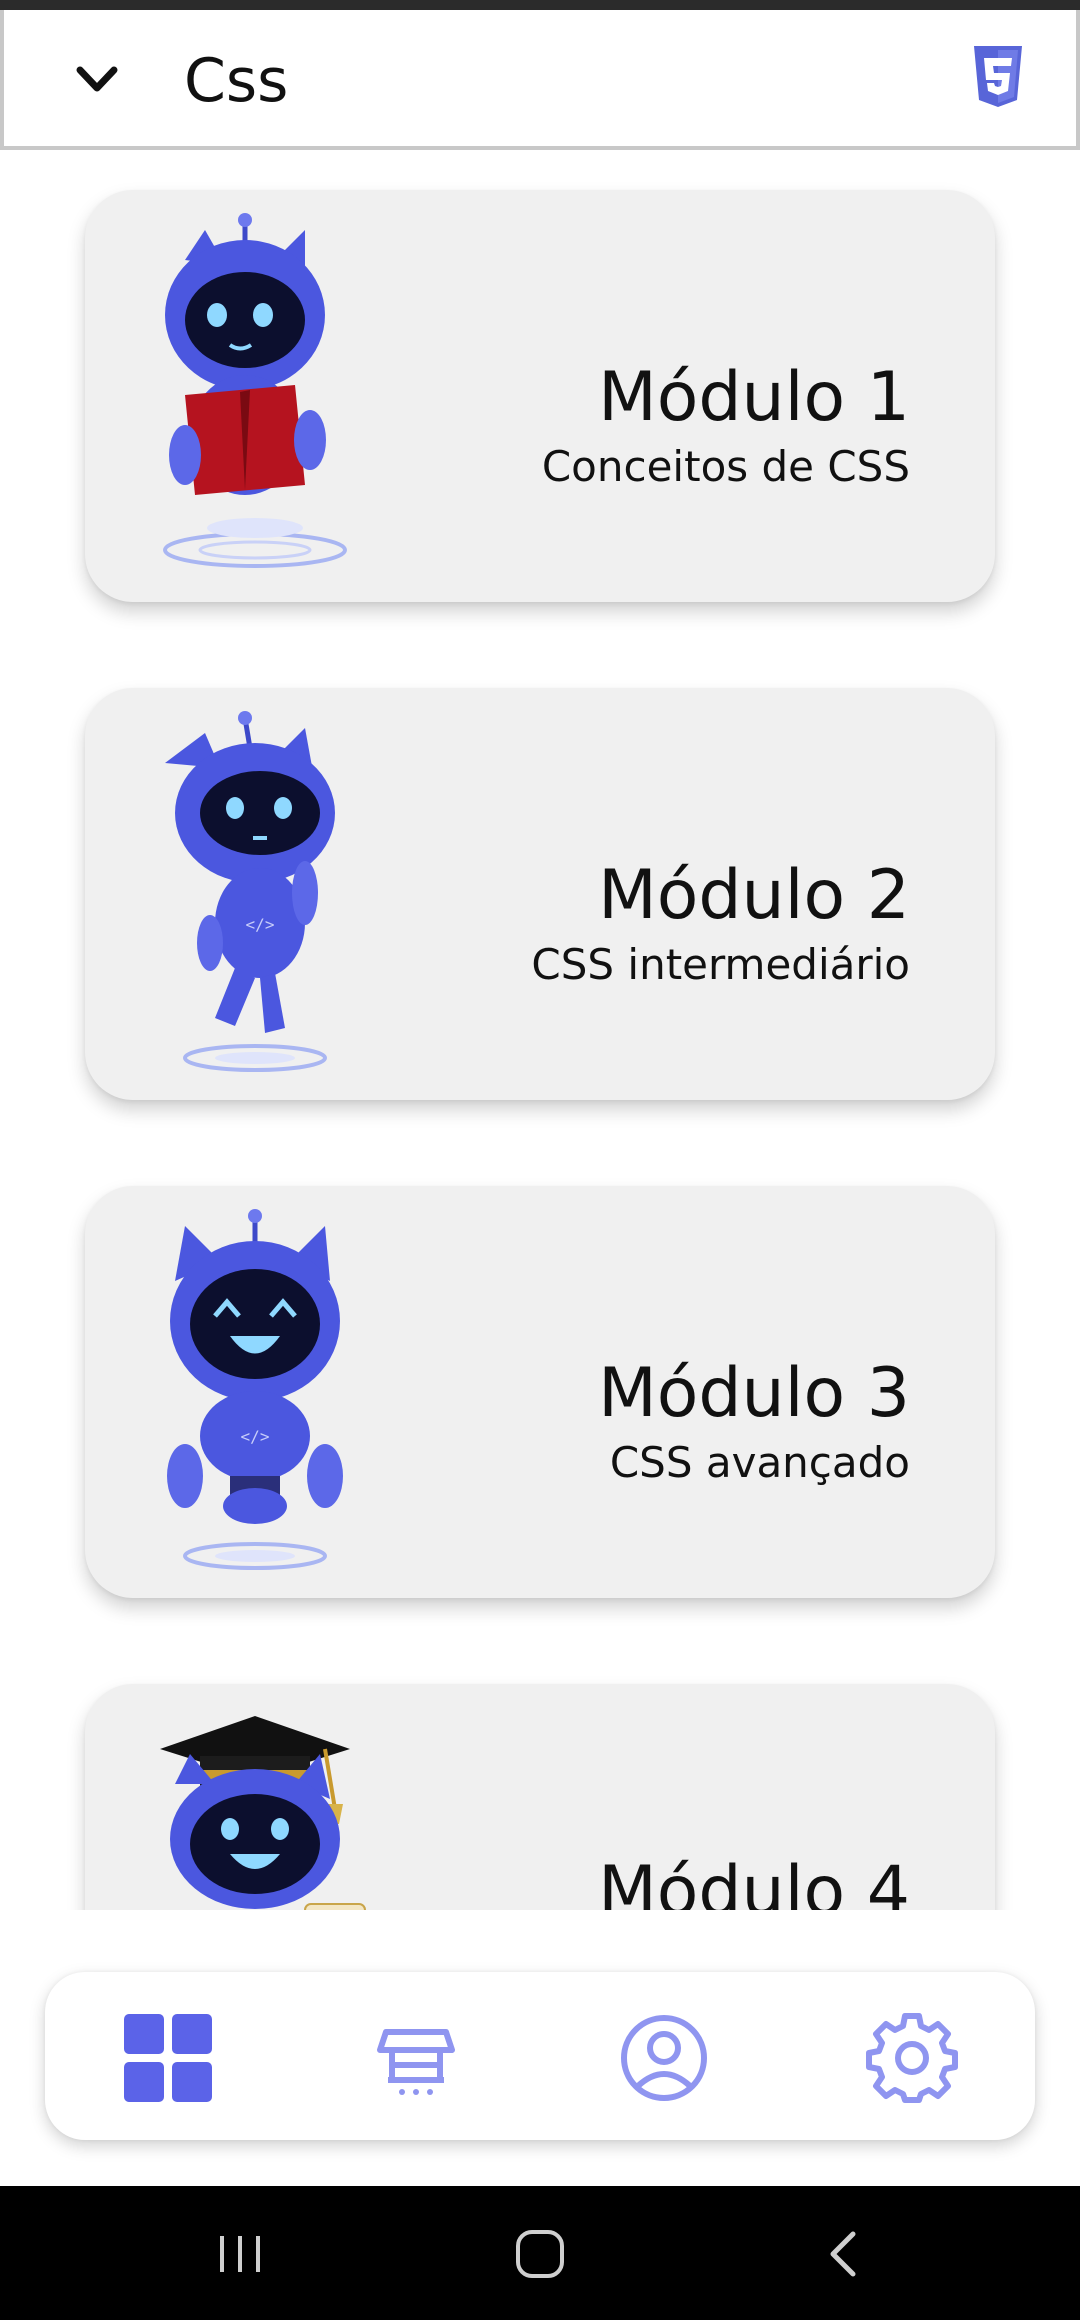 The height and width of the screenshot is (2320, 1080). I want to click on bottom-nav, so click(540, 2056).